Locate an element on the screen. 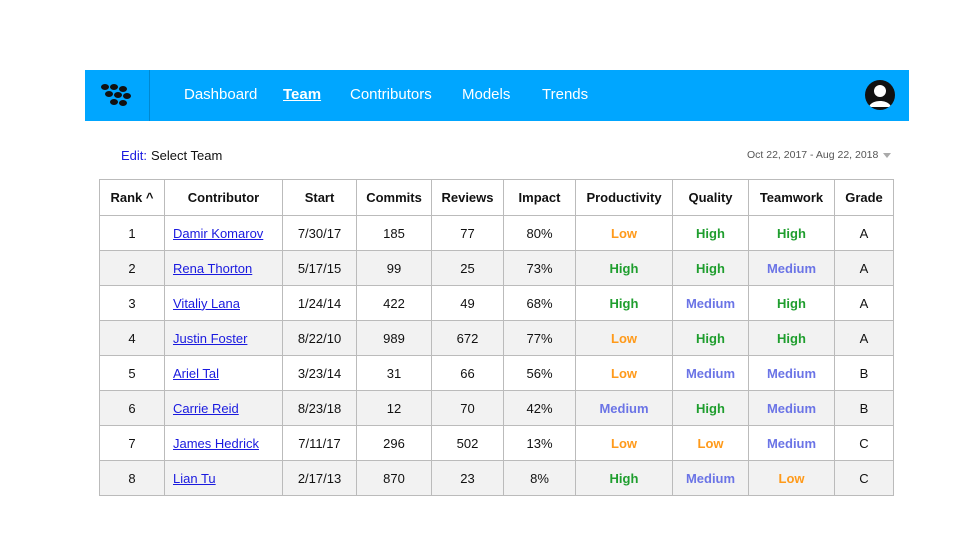 This screenshot has height=540, width=960. cell-impact: 73% is located at coordinates (539, 268).